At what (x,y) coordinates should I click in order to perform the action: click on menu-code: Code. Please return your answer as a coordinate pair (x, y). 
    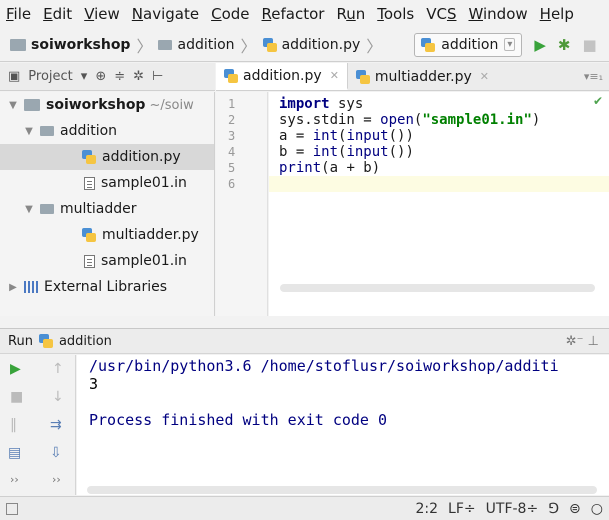
    Looking at the image, I should click on (230, 14).